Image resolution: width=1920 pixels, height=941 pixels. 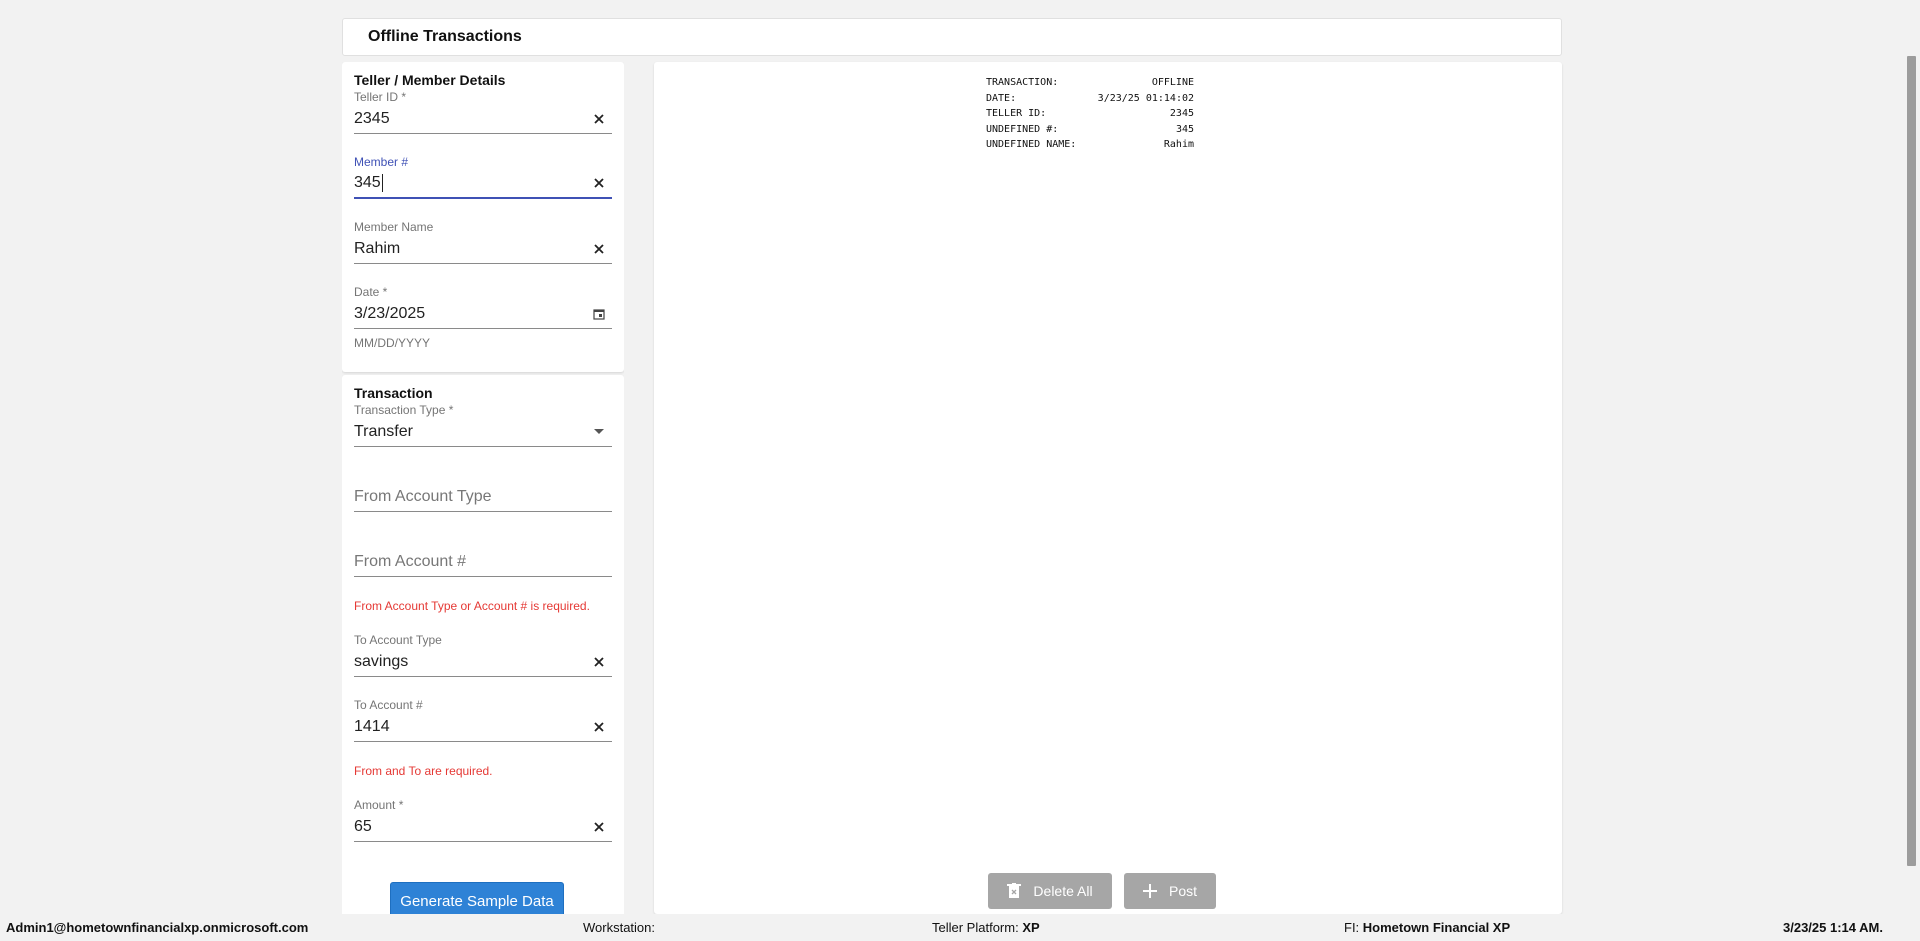 What do you see at coordinates (372, 118) in the screenshot?
I see `teller-id-value: 2345` at bounding box center [372, 118].